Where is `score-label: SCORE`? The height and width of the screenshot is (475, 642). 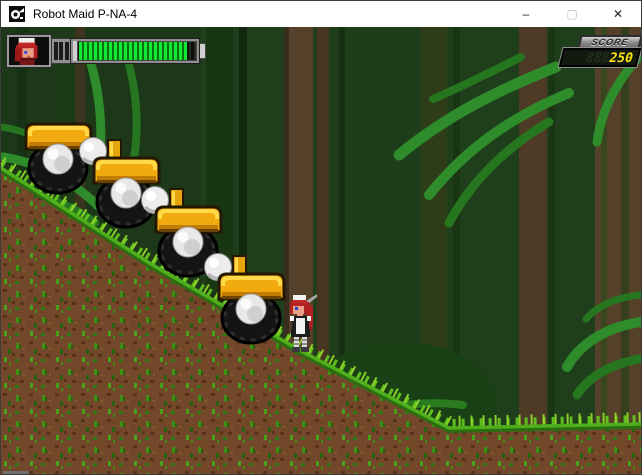 score-label: SCORE is located at coordinates (610, 42).